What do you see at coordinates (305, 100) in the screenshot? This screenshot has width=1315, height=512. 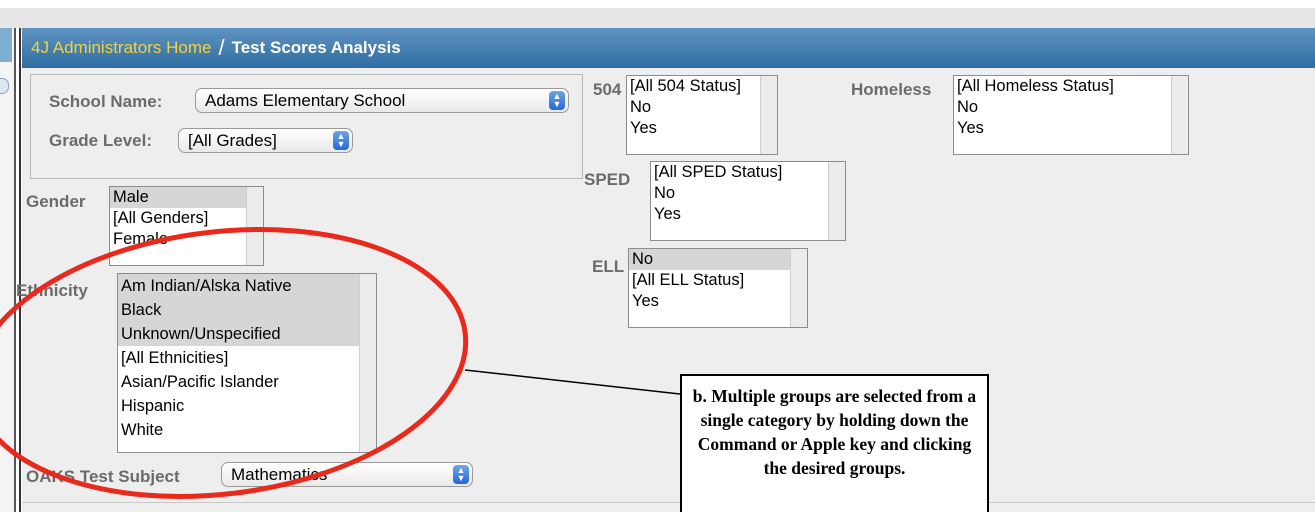 I see `school-name-value: Adams Elementary School` at bounding box center [305, 100].